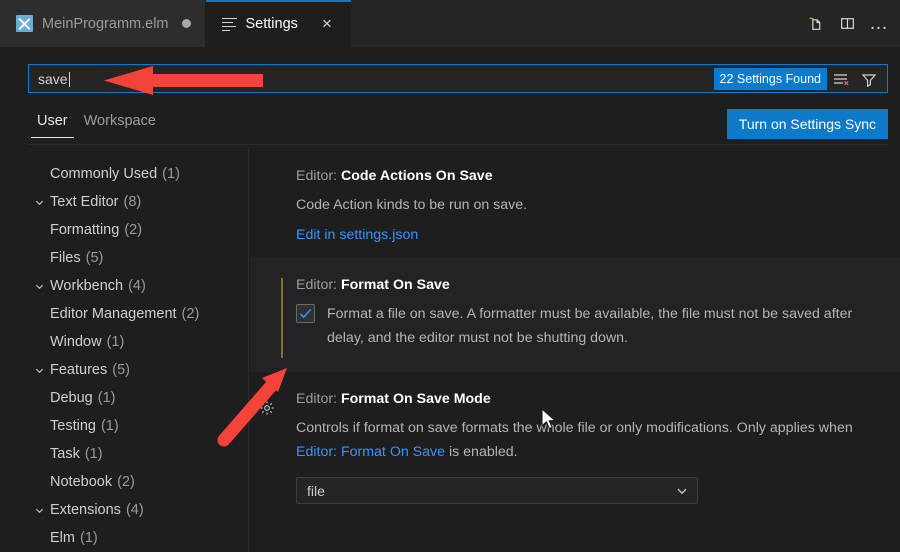 Image resolution: width=900 pixels, height=552 pixels. What do you see at coordinates (370, 452) in the screenshot?
I see `format-on-save-link: Editor: Format On Save` at bounding box center [370, 452].